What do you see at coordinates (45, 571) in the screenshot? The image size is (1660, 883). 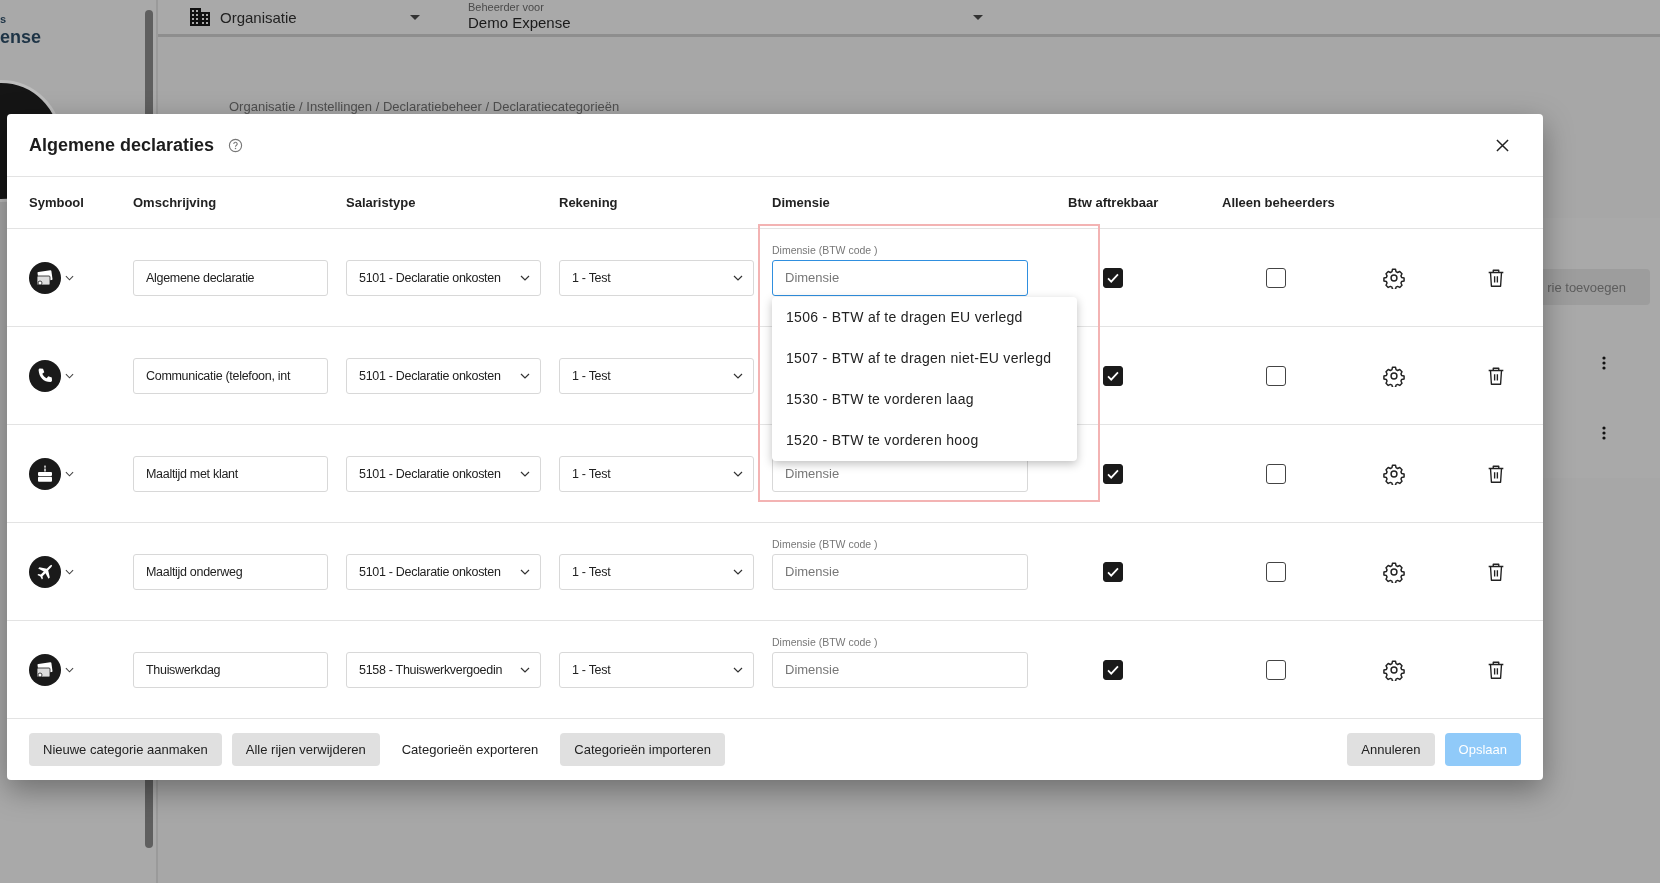 I see `airplane-icon` at bounding box center [45, 571].